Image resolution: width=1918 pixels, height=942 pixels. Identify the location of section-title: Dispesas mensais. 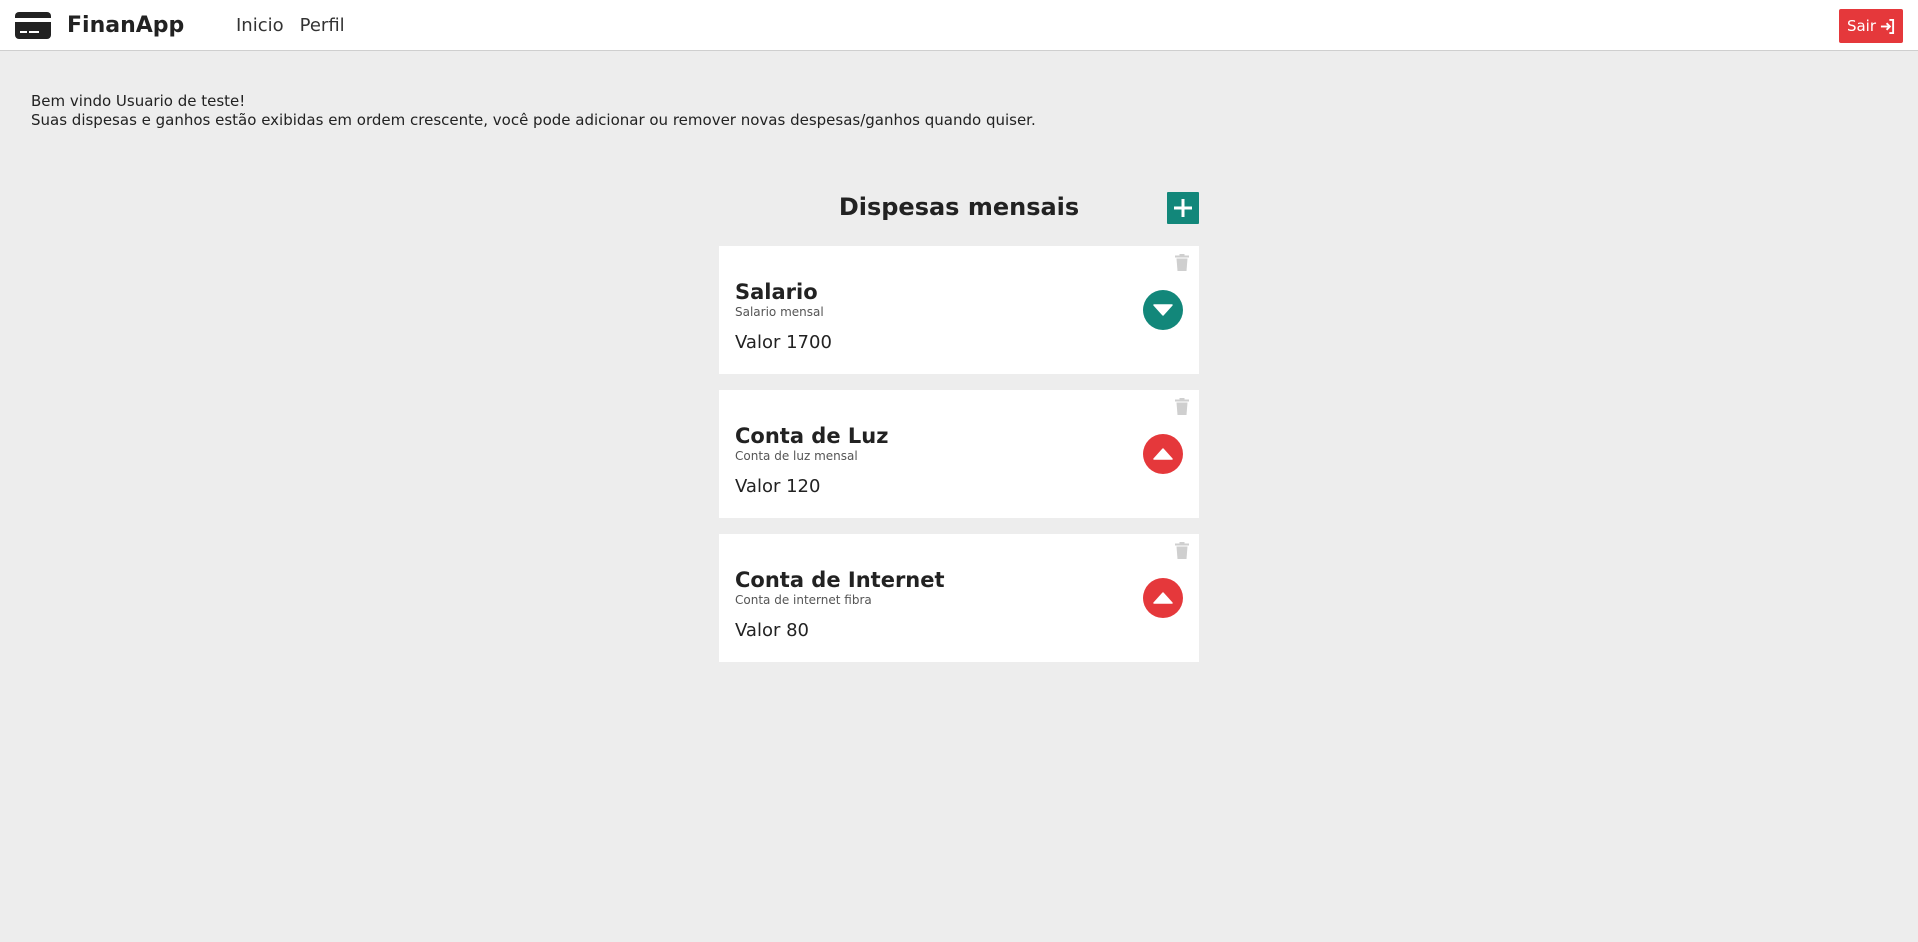
(959, 207).